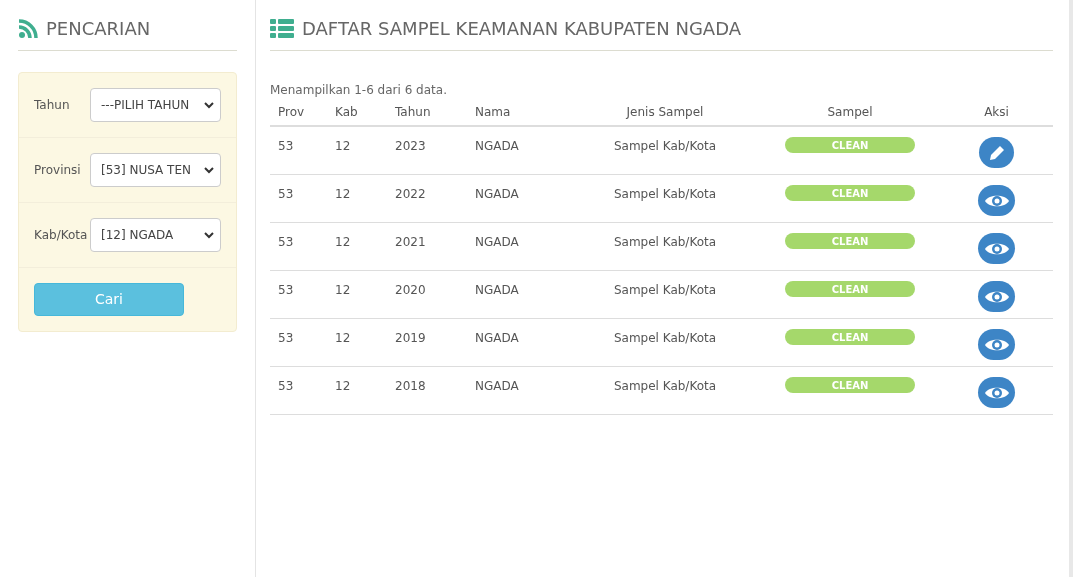 The width and height of the screenshot is (1073, 577). Describe the element at coordinates (155, 105) in the screenshot. I see `select-field: ---PILIH TAHUN` at that location.